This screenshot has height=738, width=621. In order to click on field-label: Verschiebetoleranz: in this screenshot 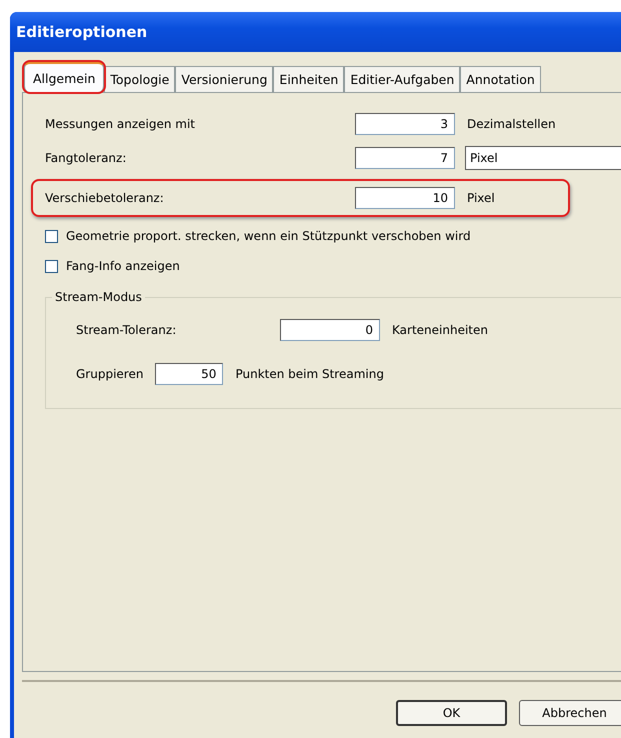, I will do `click(105, 198)`.